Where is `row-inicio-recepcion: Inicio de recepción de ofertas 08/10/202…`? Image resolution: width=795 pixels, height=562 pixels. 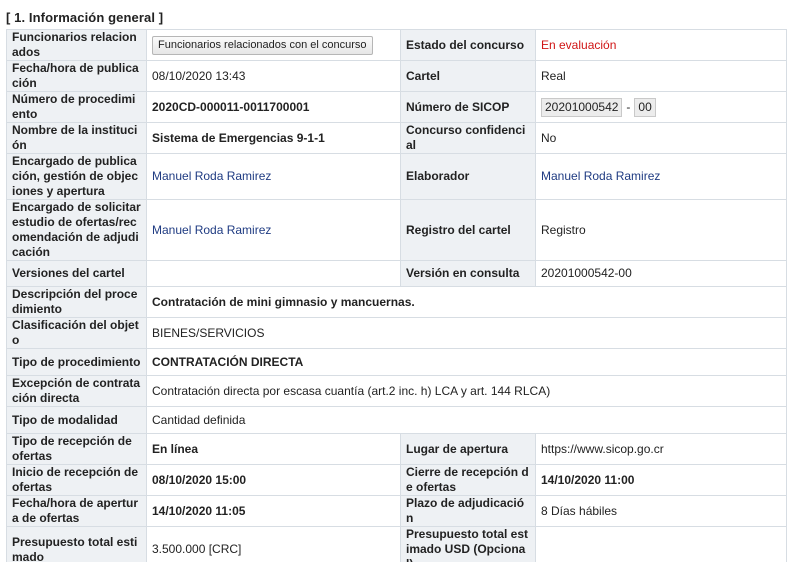
row-inicio-recepcion: Inicio de recepción de ofertas 08/10/202… is located at coordinates (396, 480).